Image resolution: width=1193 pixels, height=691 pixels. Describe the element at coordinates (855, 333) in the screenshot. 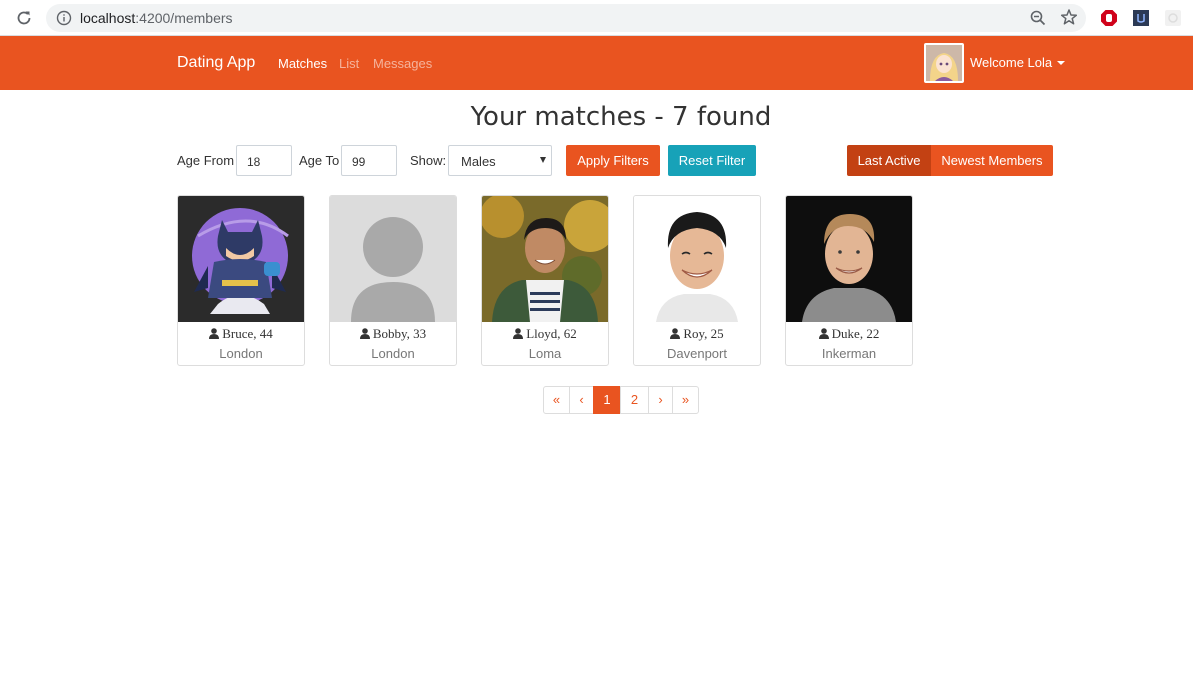

I see `member-name: Duke, 22` at that location.